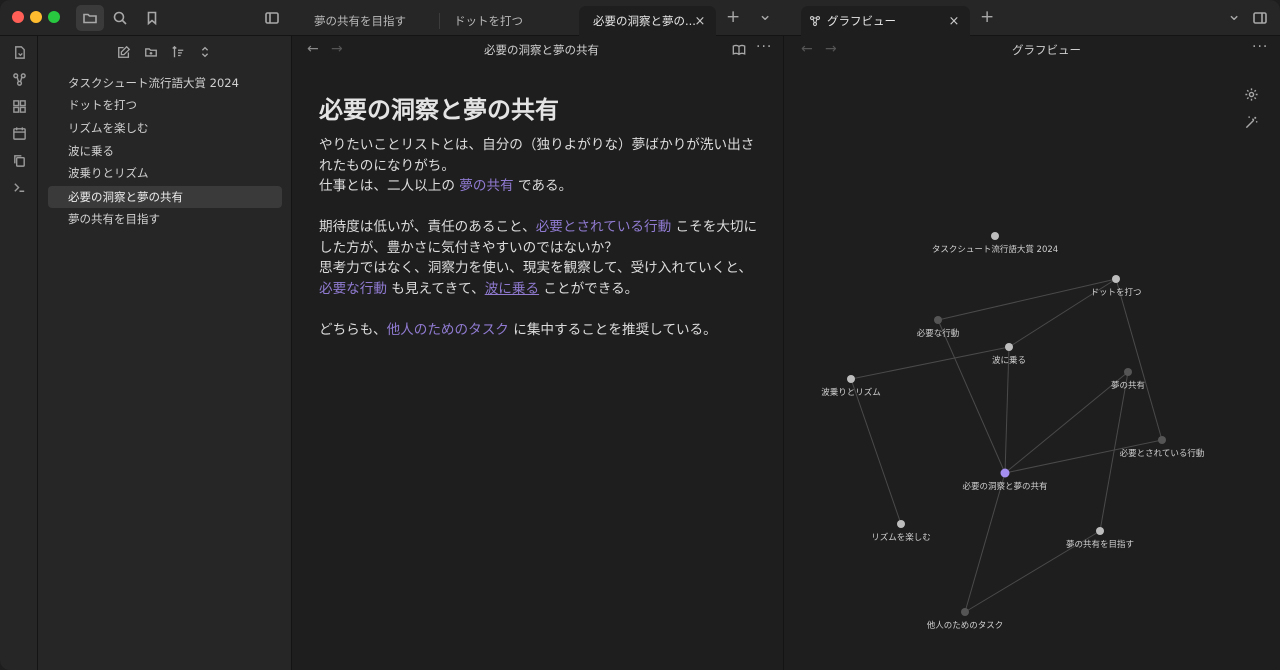 The width and height of the screenshot is (1280, 670). What do you see at coordinates (18, 17) in the screenshot?
I see `close-window-button` at bounding box center [18, 17].